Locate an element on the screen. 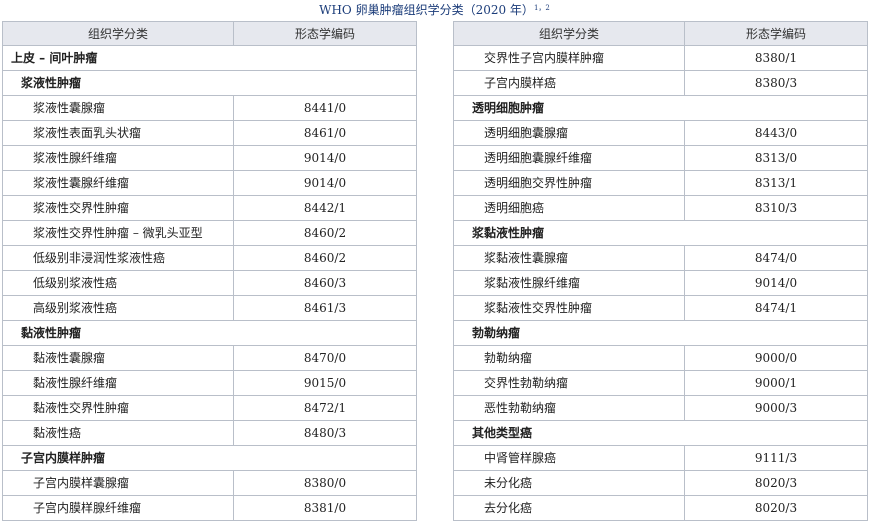  table-row: 交界性勃勒纳瘤 9000/1 is located at coordinates (660, 383).